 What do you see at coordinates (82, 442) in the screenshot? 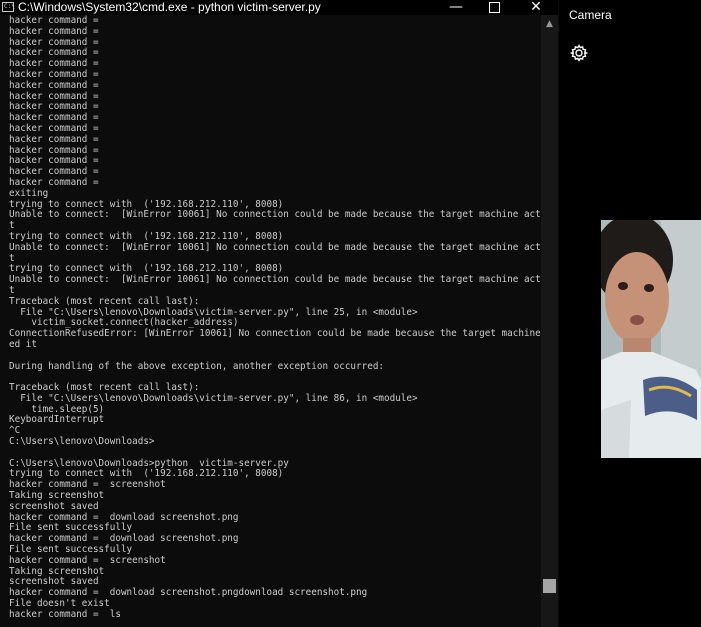
I see `console-line: C:\Users\lenovo\Downloads>` at bounding box center [82, 442].